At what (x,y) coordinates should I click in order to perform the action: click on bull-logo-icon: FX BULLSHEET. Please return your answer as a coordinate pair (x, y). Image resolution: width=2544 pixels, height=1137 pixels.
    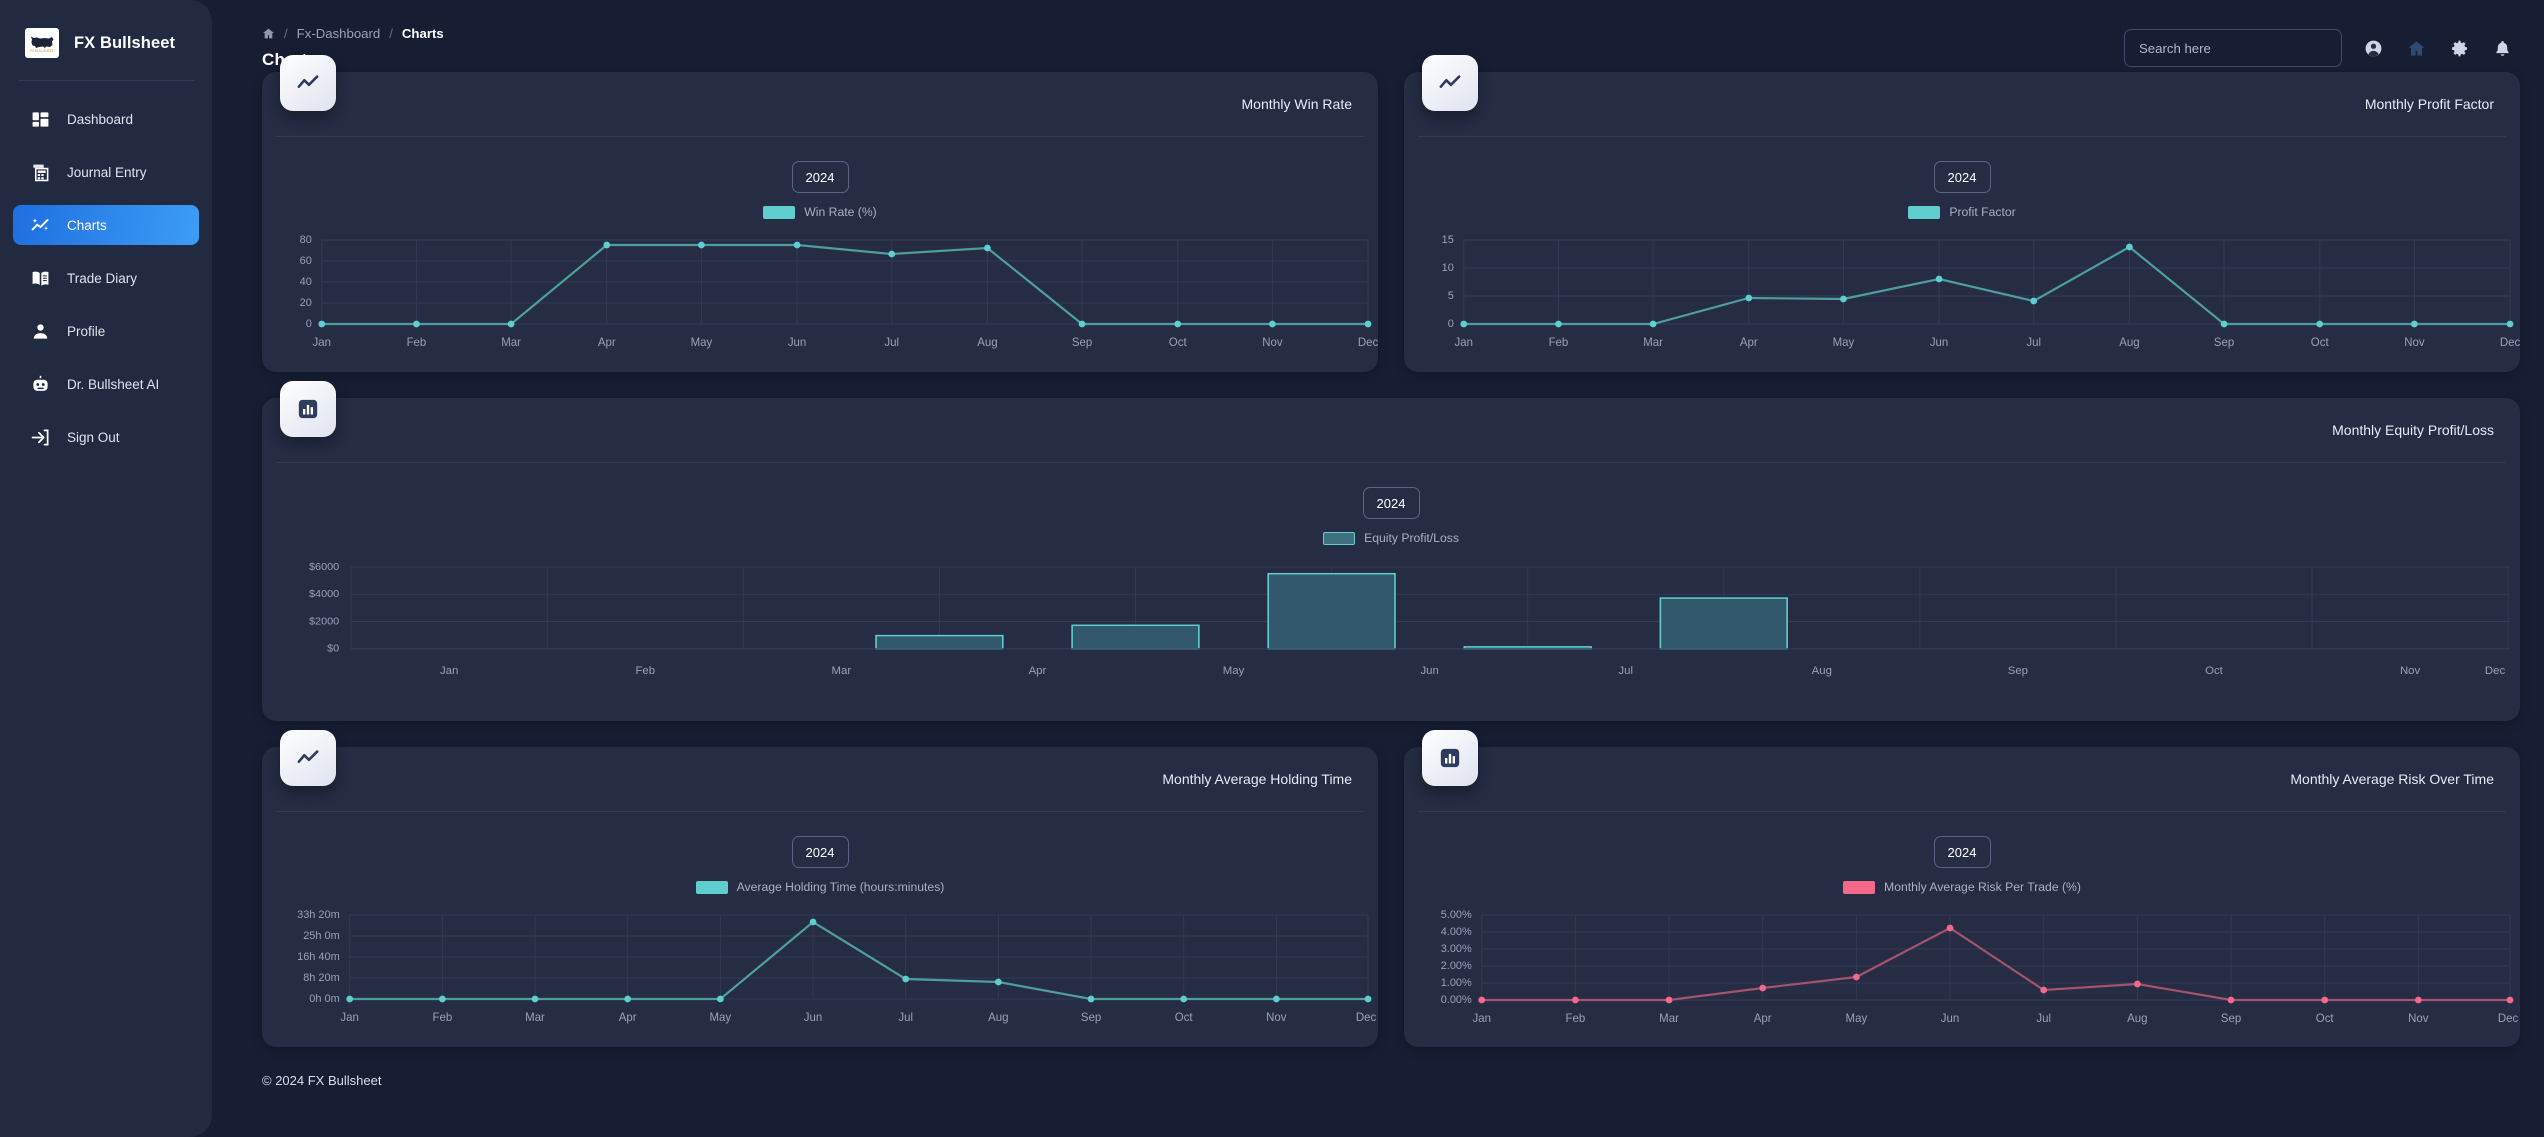
    Looking at the image, I should click on (42, 43).